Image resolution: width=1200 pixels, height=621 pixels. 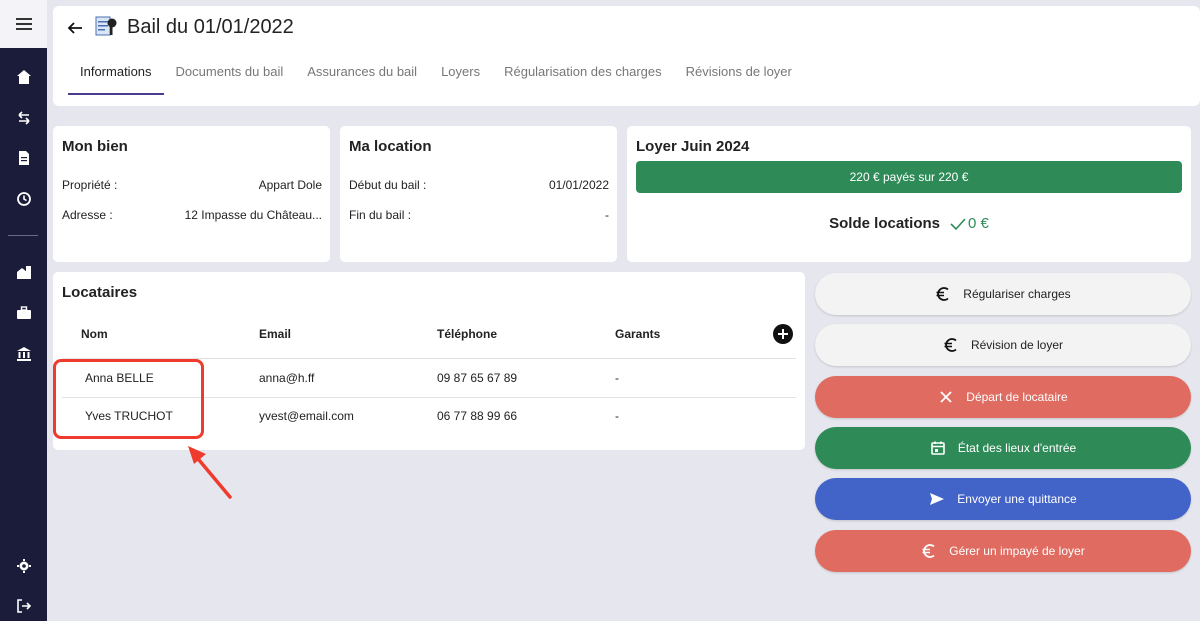 What do you see at coordinates (884, 223) in the screenshot?
I see `solde-label: Solde locations` at bounding box center [884, 223].